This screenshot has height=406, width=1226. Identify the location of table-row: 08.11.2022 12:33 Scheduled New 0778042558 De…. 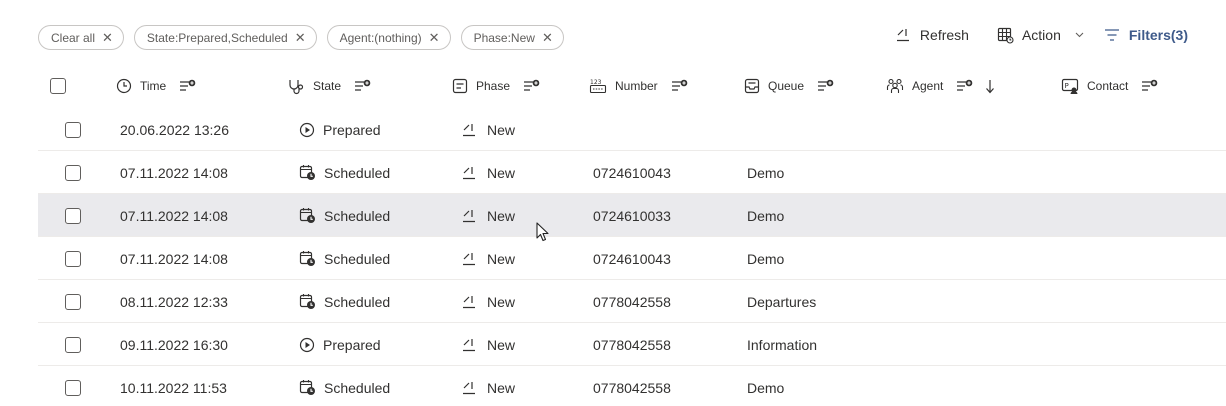
(632, 301).